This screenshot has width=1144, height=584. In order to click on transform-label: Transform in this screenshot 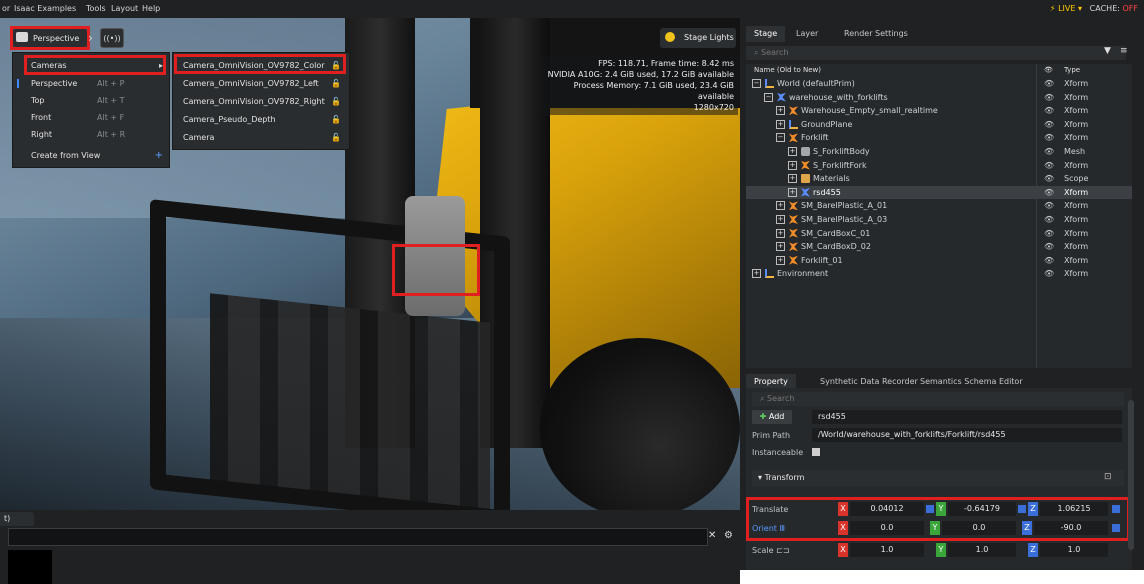, I will do `click(784, 477)`.